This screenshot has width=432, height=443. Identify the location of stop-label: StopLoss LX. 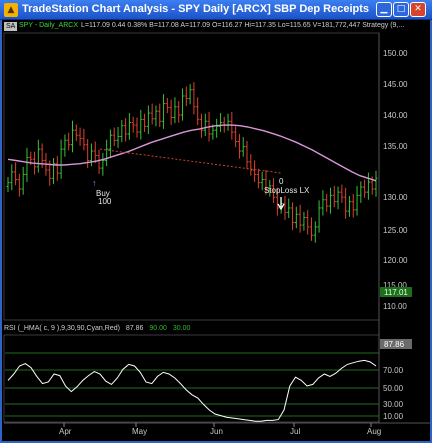
(287, 190).